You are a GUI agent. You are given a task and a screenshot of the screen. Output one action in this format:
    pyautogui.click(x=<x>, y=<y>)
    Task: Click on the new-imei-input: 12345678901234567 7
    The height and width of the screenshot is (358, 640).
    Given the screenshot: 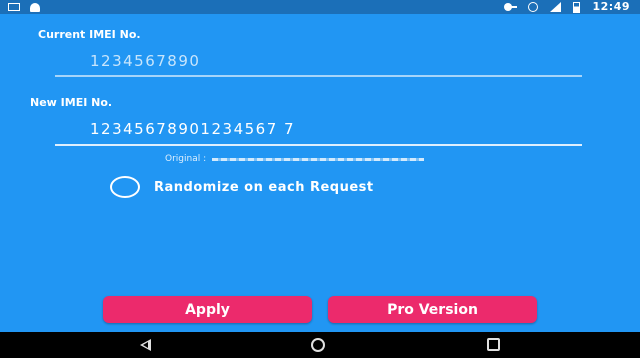 What is the action you would take?
    pyautogui.click(x=192, y=129)
    